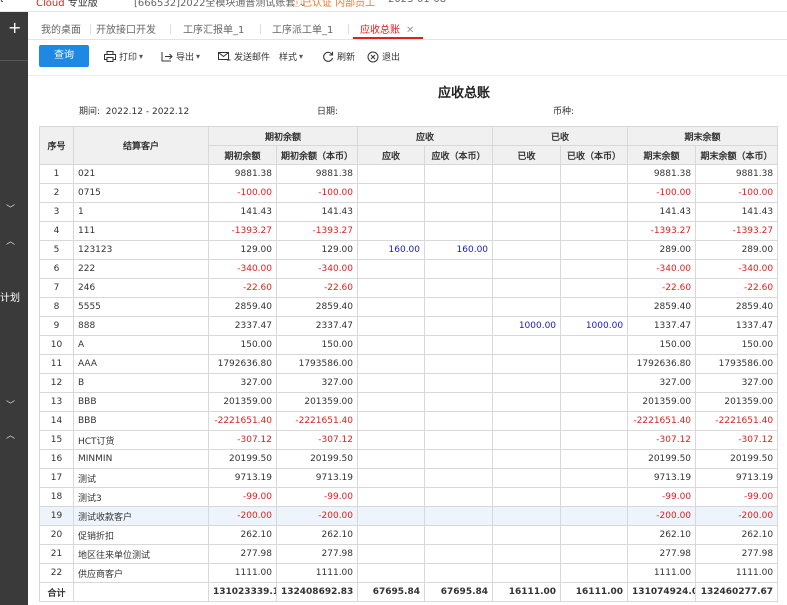 The height and width of the screenshot is (605, 787). What do you see at coordinates (141, 383) in the screenshot?
I see `cell-customer: B` at bounding box center [141, 383].